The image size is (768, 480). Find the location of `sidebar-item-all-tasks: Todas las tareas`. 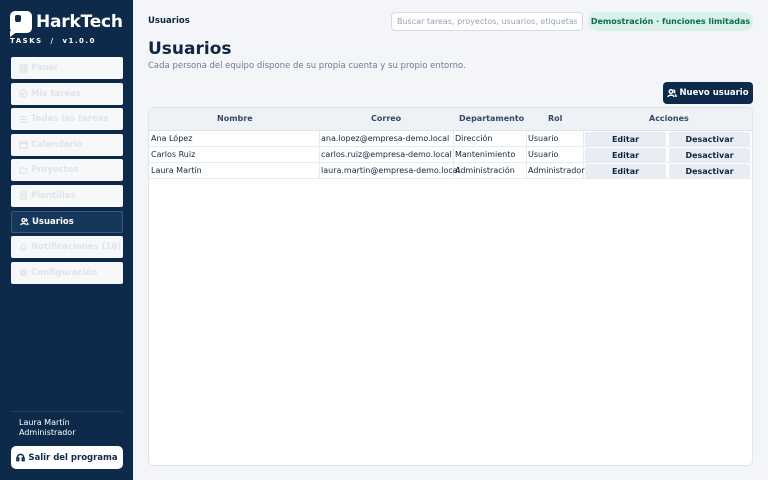

sidebar-item-all-tasks: Todas las tareas is located at coordinates (67, 119).